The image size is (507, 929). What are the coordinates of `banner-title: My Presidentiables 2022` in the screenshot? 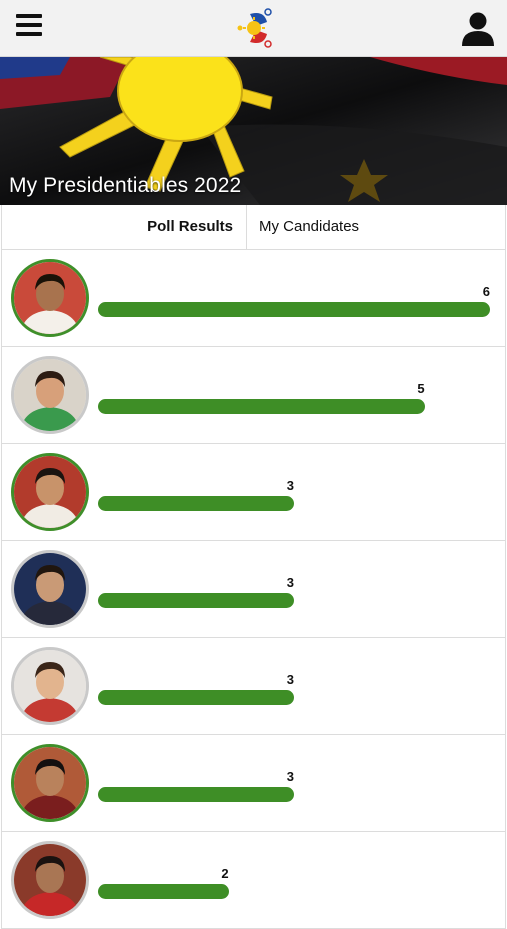 It's located at (125, 185).